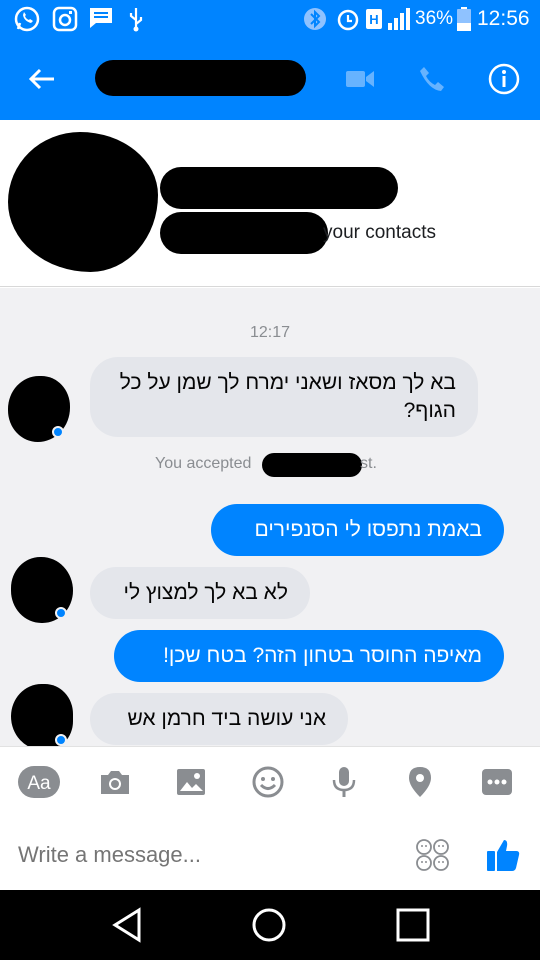 The height and width of the screenshot is (960, 540). Describe the element at coordinates (312, 465) in the screenshot. I see `redacted-system-text` at that location.